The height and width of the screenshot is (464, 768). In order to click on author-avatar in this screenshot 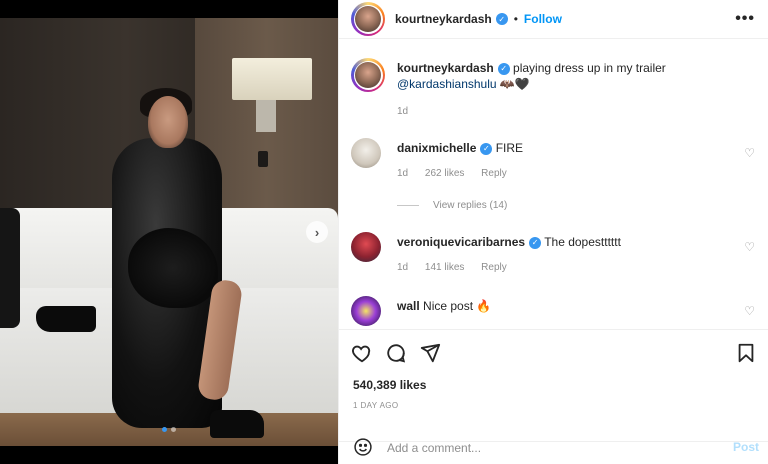, I will do `click(368, 19)`.